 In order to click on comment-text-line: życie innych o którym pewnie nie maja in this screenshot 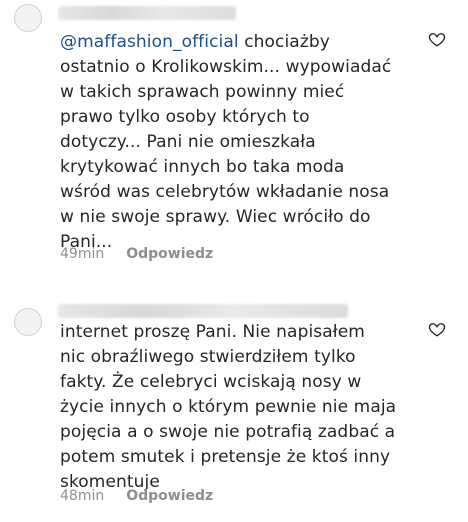, I will do `click(228, 407)`.